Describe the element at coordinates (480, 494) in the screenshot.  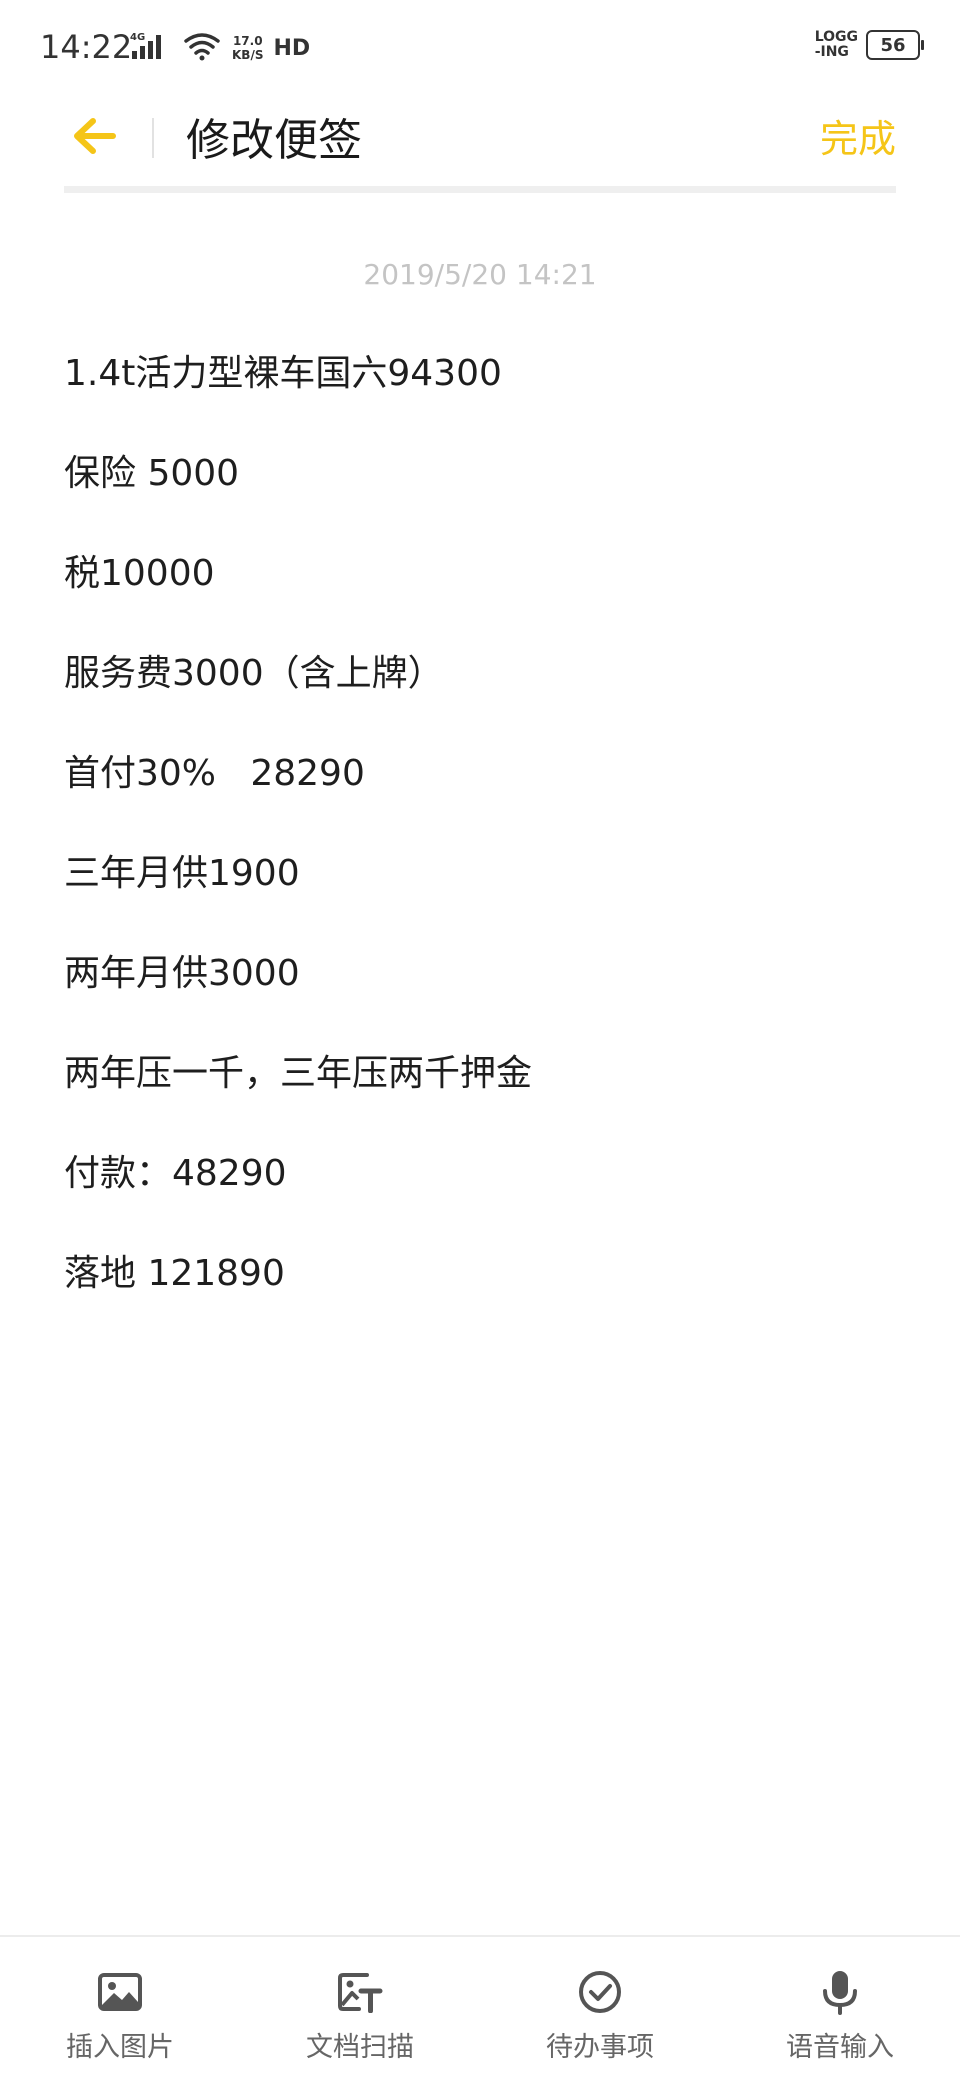
I see `note-line: 保险 5000` at that location.